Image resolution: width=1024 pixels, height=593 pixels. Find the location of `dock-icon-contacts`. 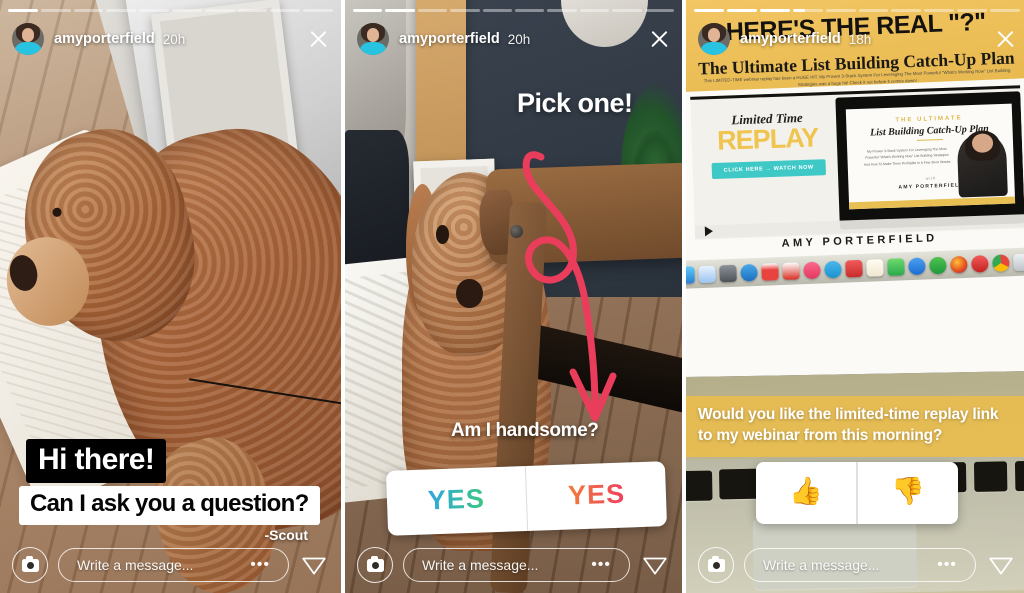

dock-icon-contacts is located at coordinates (854, 268).